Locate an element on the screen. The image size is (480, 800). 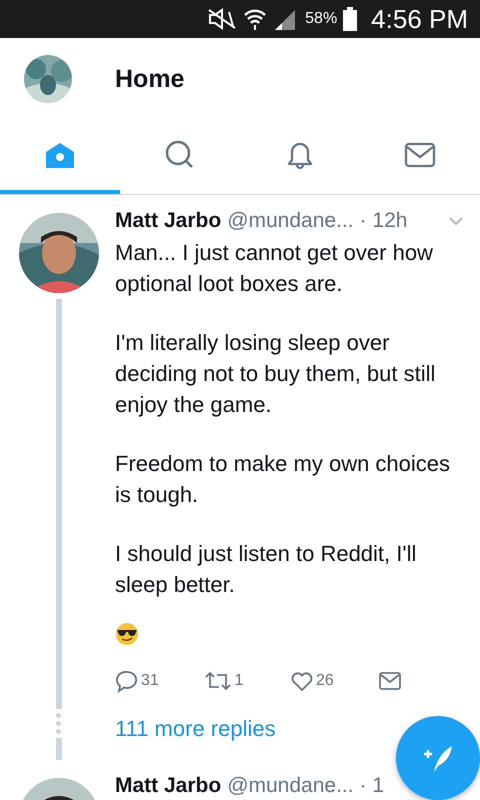
retweet-button: 1 is located at coordinates (246, 681).